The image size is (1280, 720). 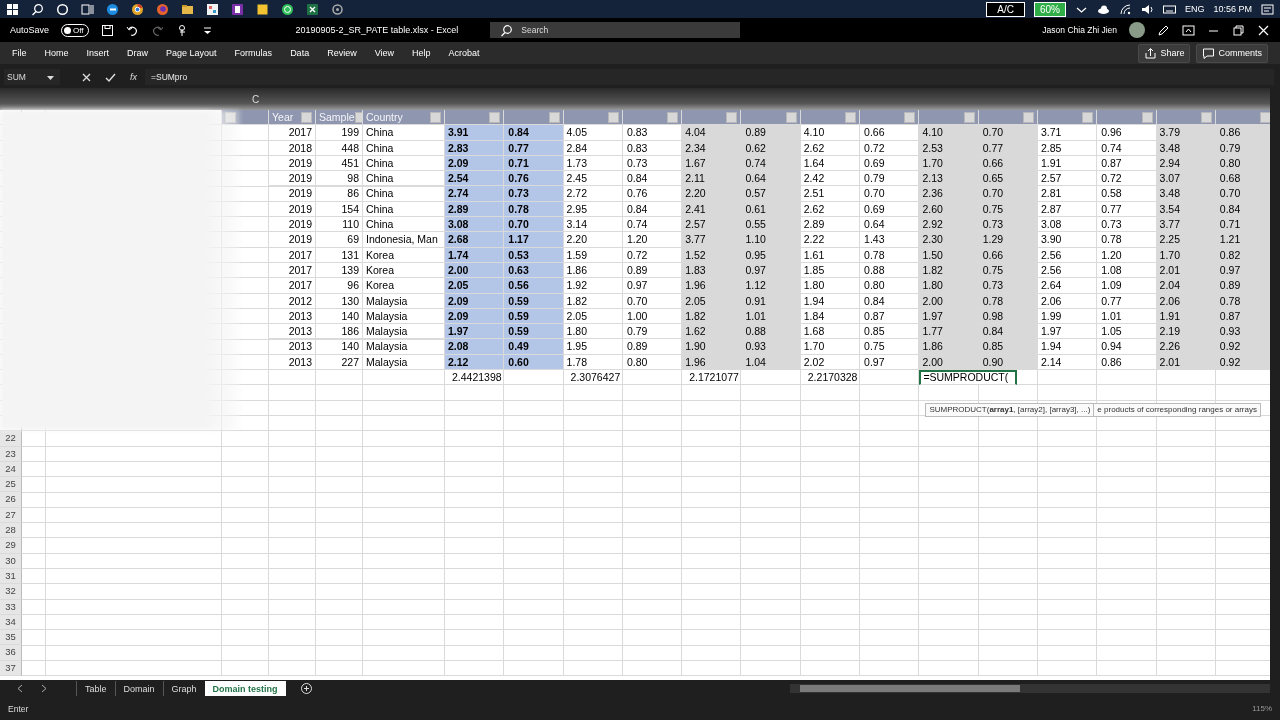 What do you see at coordinates (24, 53) in the screenshot?
I see `ribbon-tab: File` at bounding box center [24, 53].